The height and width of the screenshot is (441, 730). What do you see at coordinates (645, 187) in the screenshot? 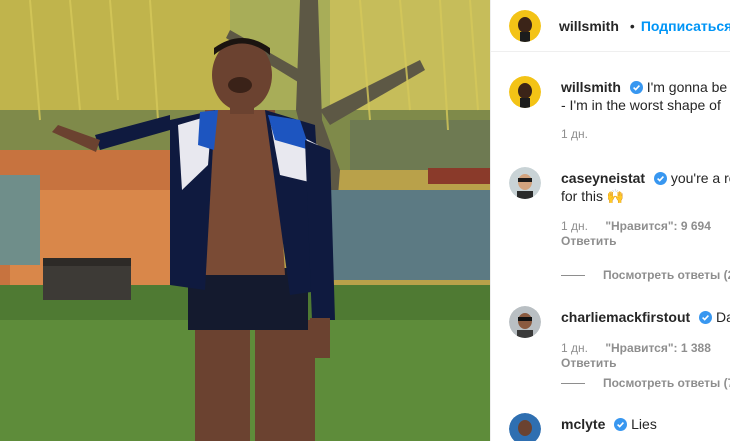
I see `comment-text: caseyneistat you're a re for this 🙌` at bounding box center [645, 187].